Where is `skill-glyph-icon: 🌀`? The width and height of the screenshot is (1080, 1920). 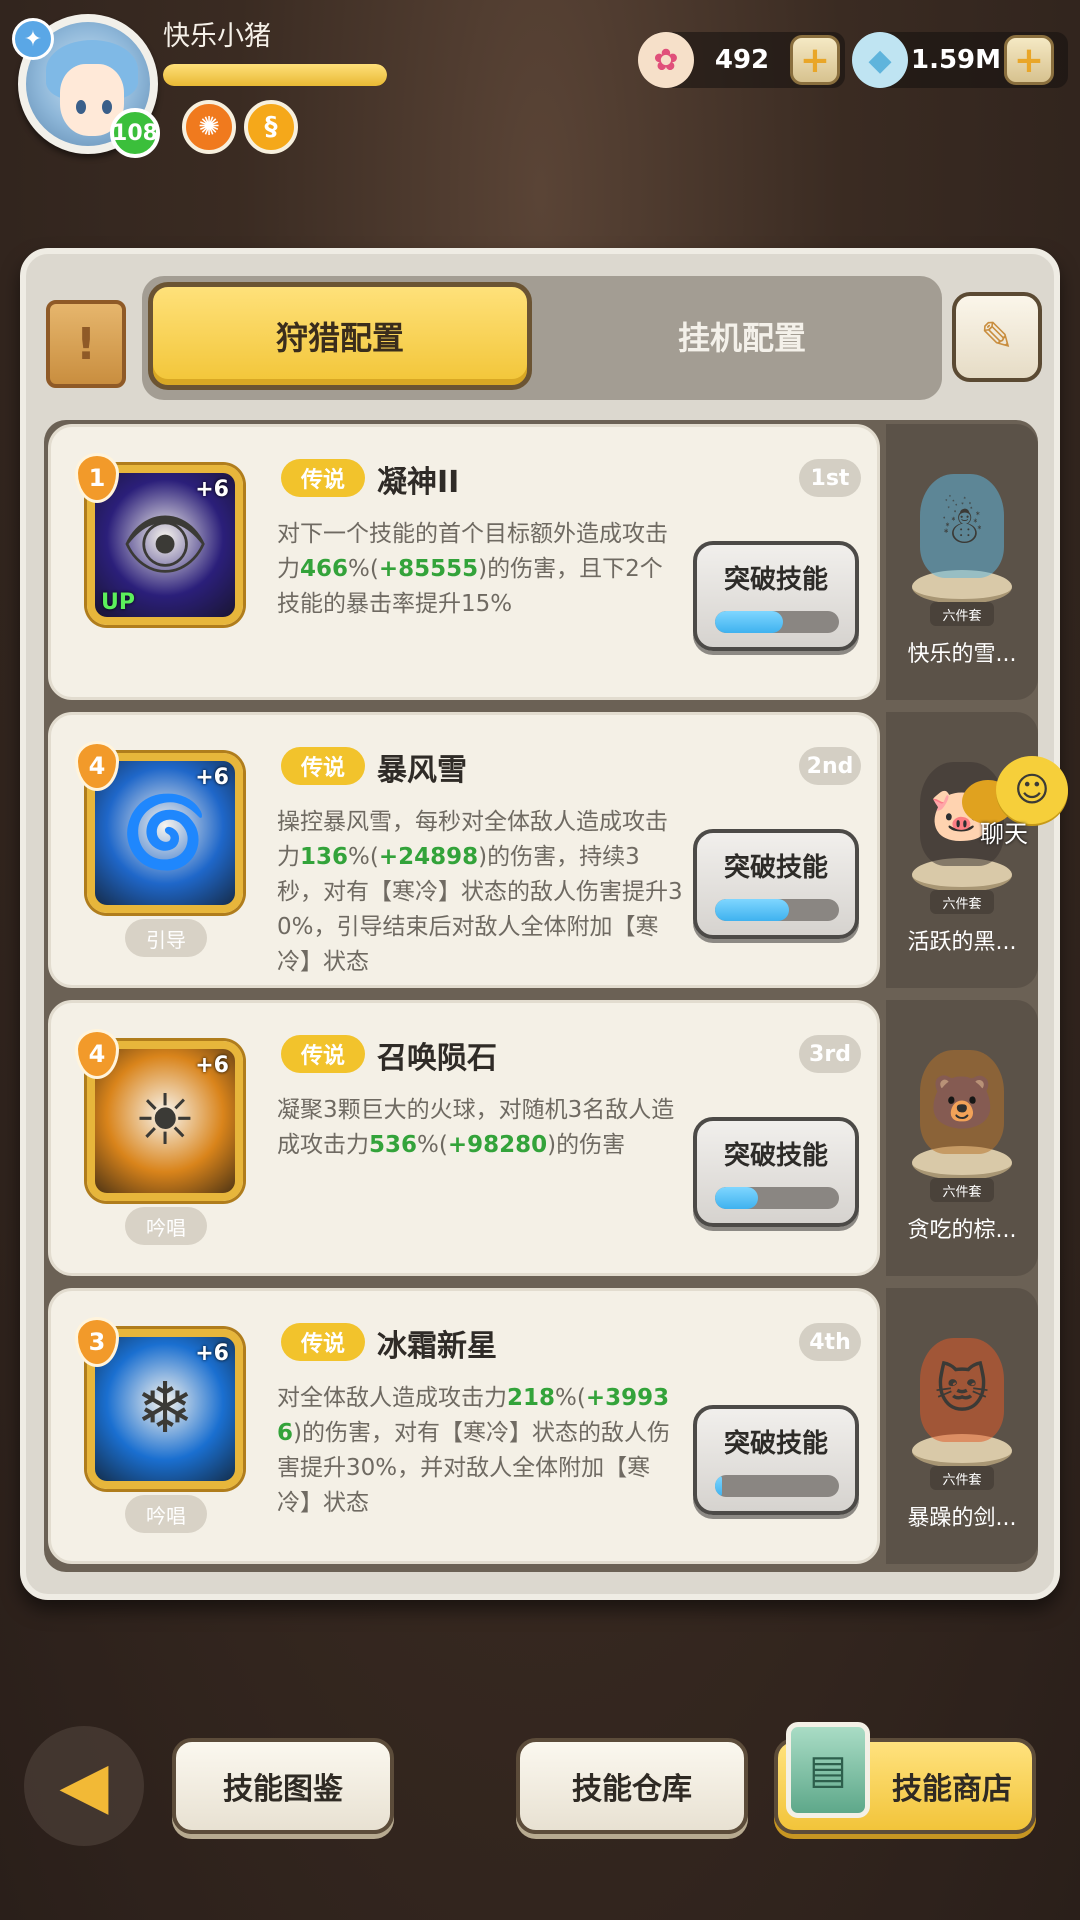
skill-glyph-icon: 🌀 is located at coordinates (165, 832).